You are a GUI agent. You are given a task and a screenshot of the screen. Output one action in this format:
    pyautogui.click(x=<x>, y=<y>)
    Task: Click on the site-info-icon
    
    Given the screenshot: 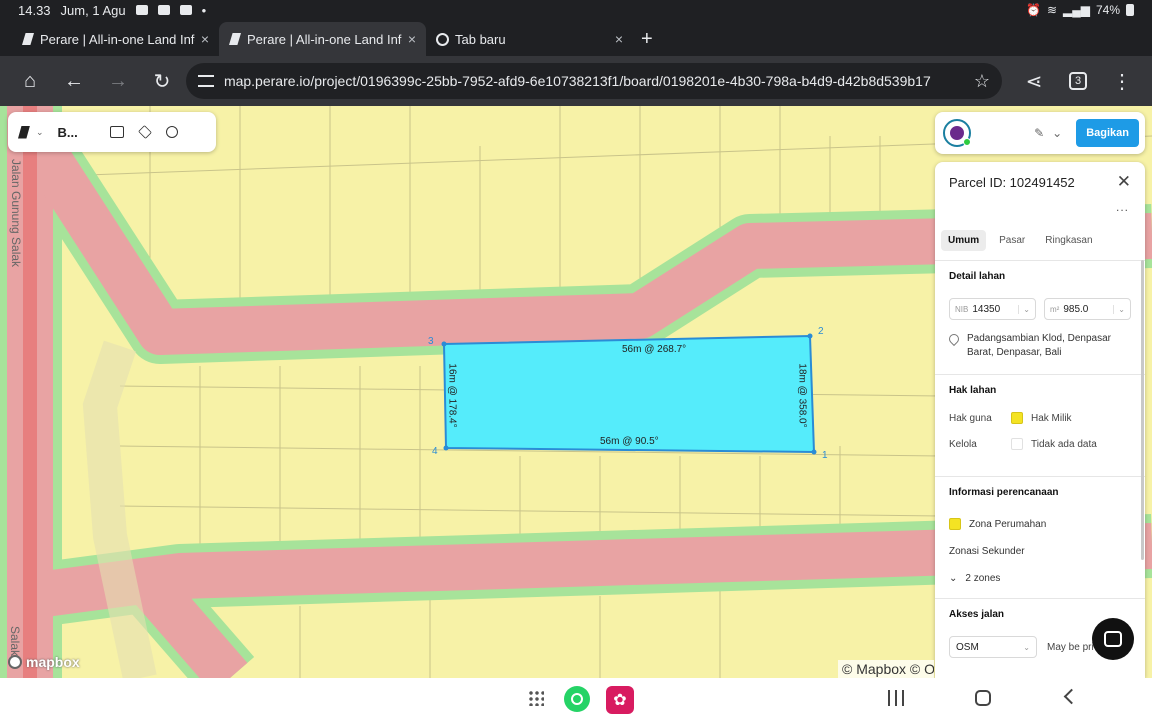 What is the action you would take?
    pyautogui.click(x=205, y=81)
    